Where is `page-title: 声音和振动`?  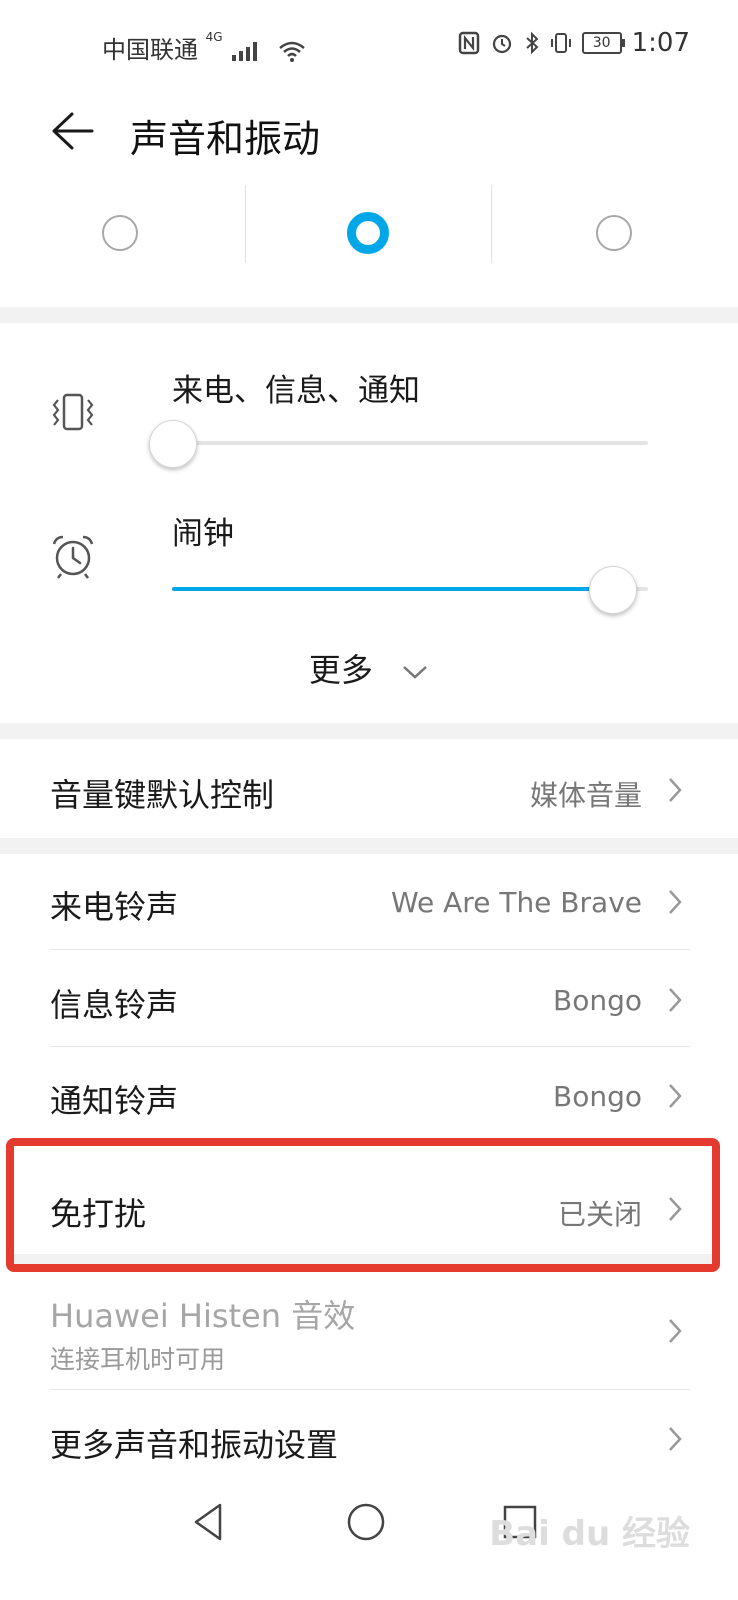
page-title: 声音和振动 is located at coordinates (225, 139).